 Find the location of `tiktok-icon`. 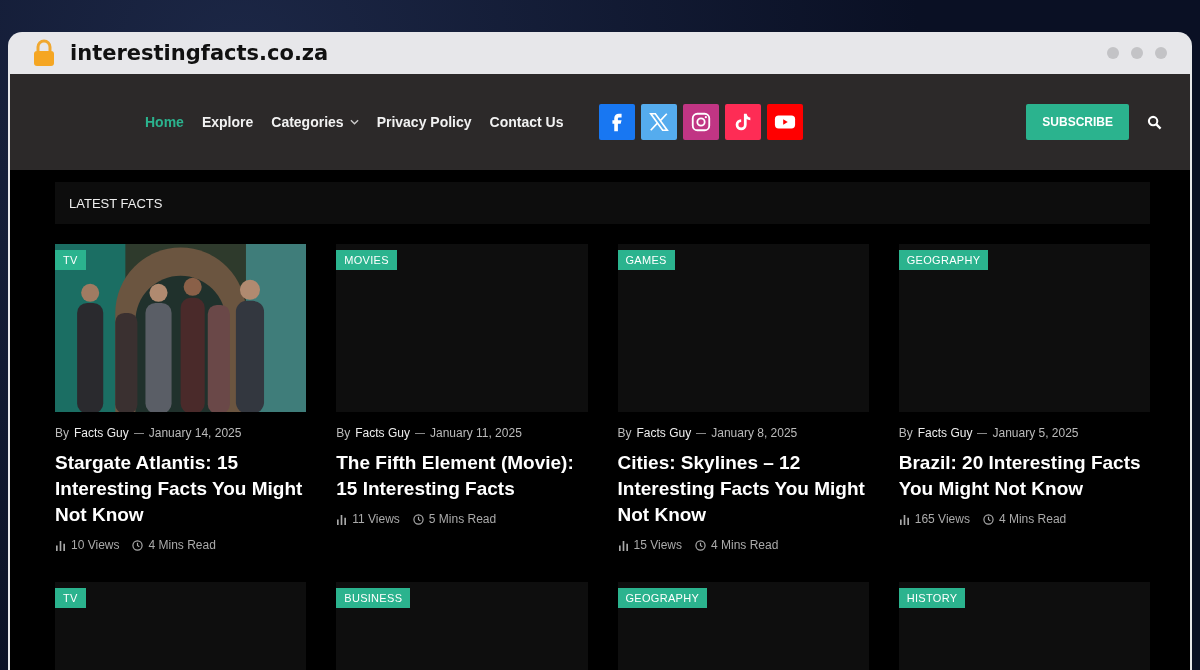

tiktok-icon is located at coordinates (743, 122).